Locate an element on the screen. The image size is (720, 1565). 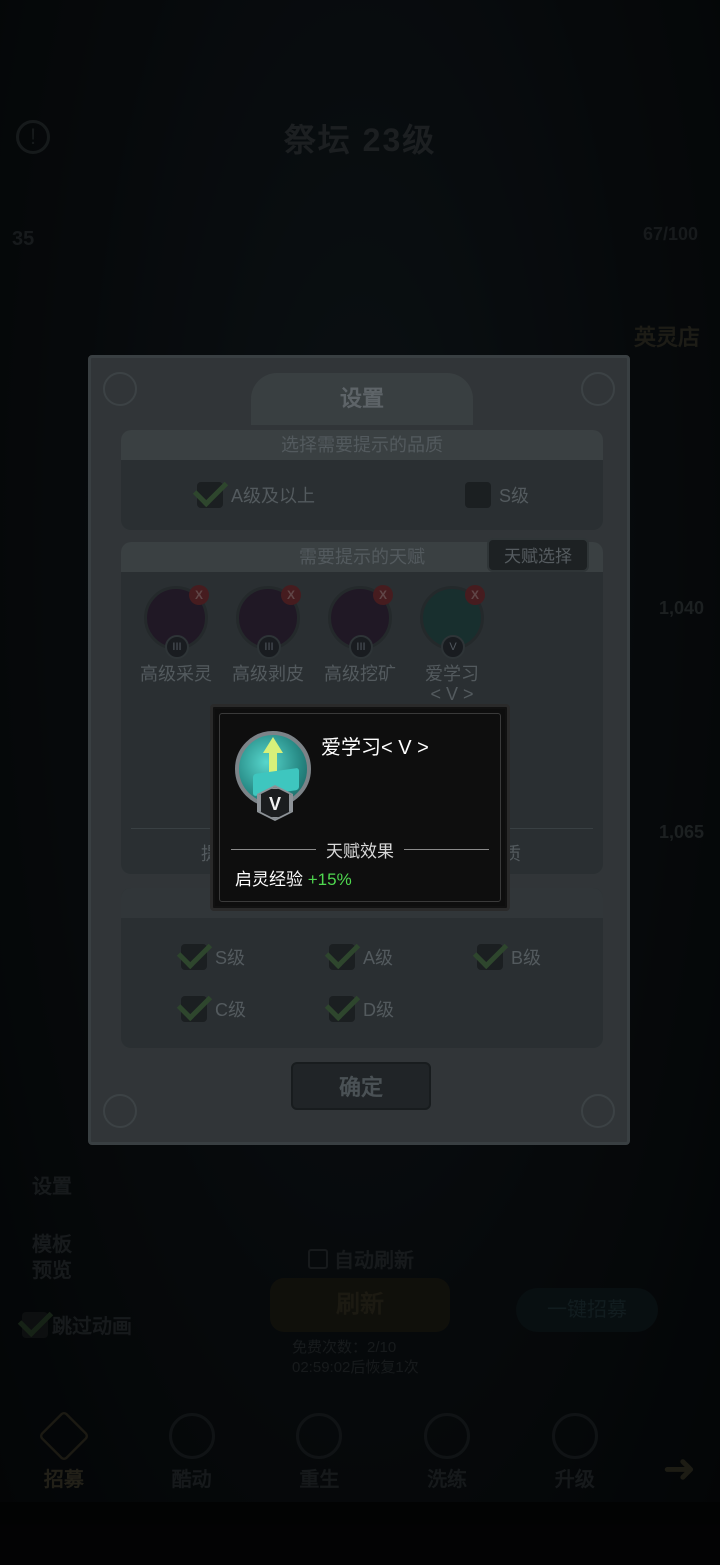
settings-title: 设置 is located at coordinates (362, 399).